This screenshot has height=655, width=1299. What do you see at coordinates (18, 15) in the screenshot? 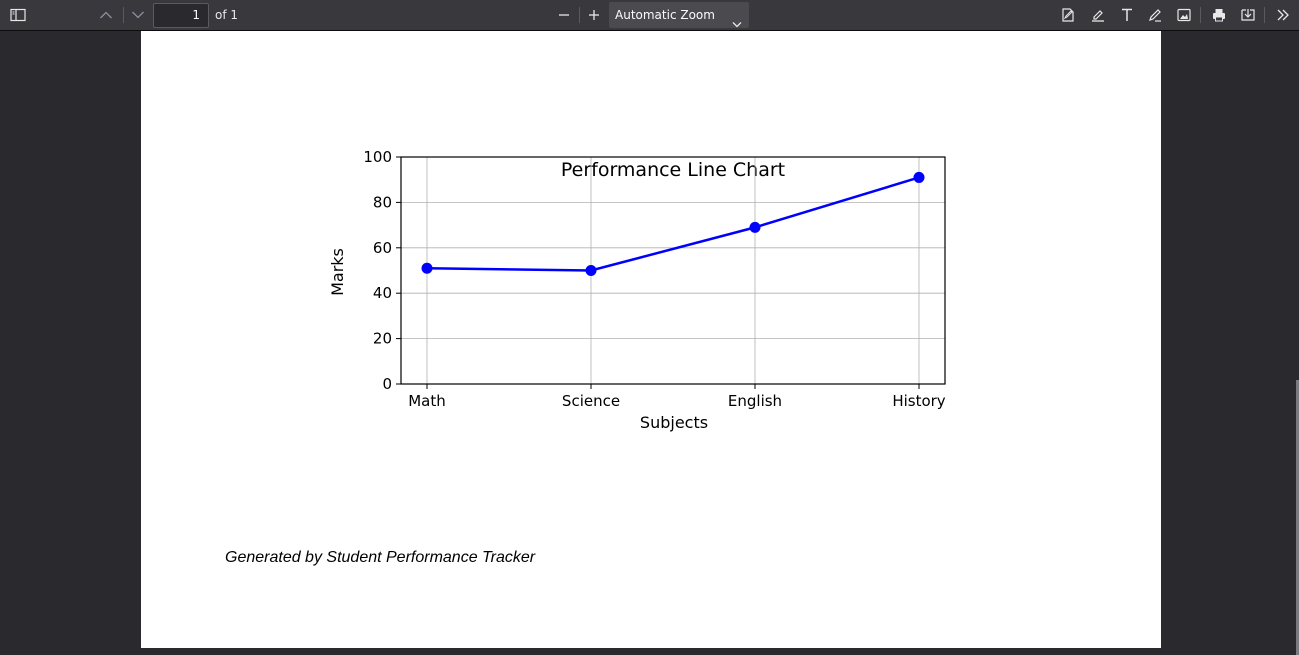
I see `sidebar-toggle-icon` at bounding box center [18, 15].